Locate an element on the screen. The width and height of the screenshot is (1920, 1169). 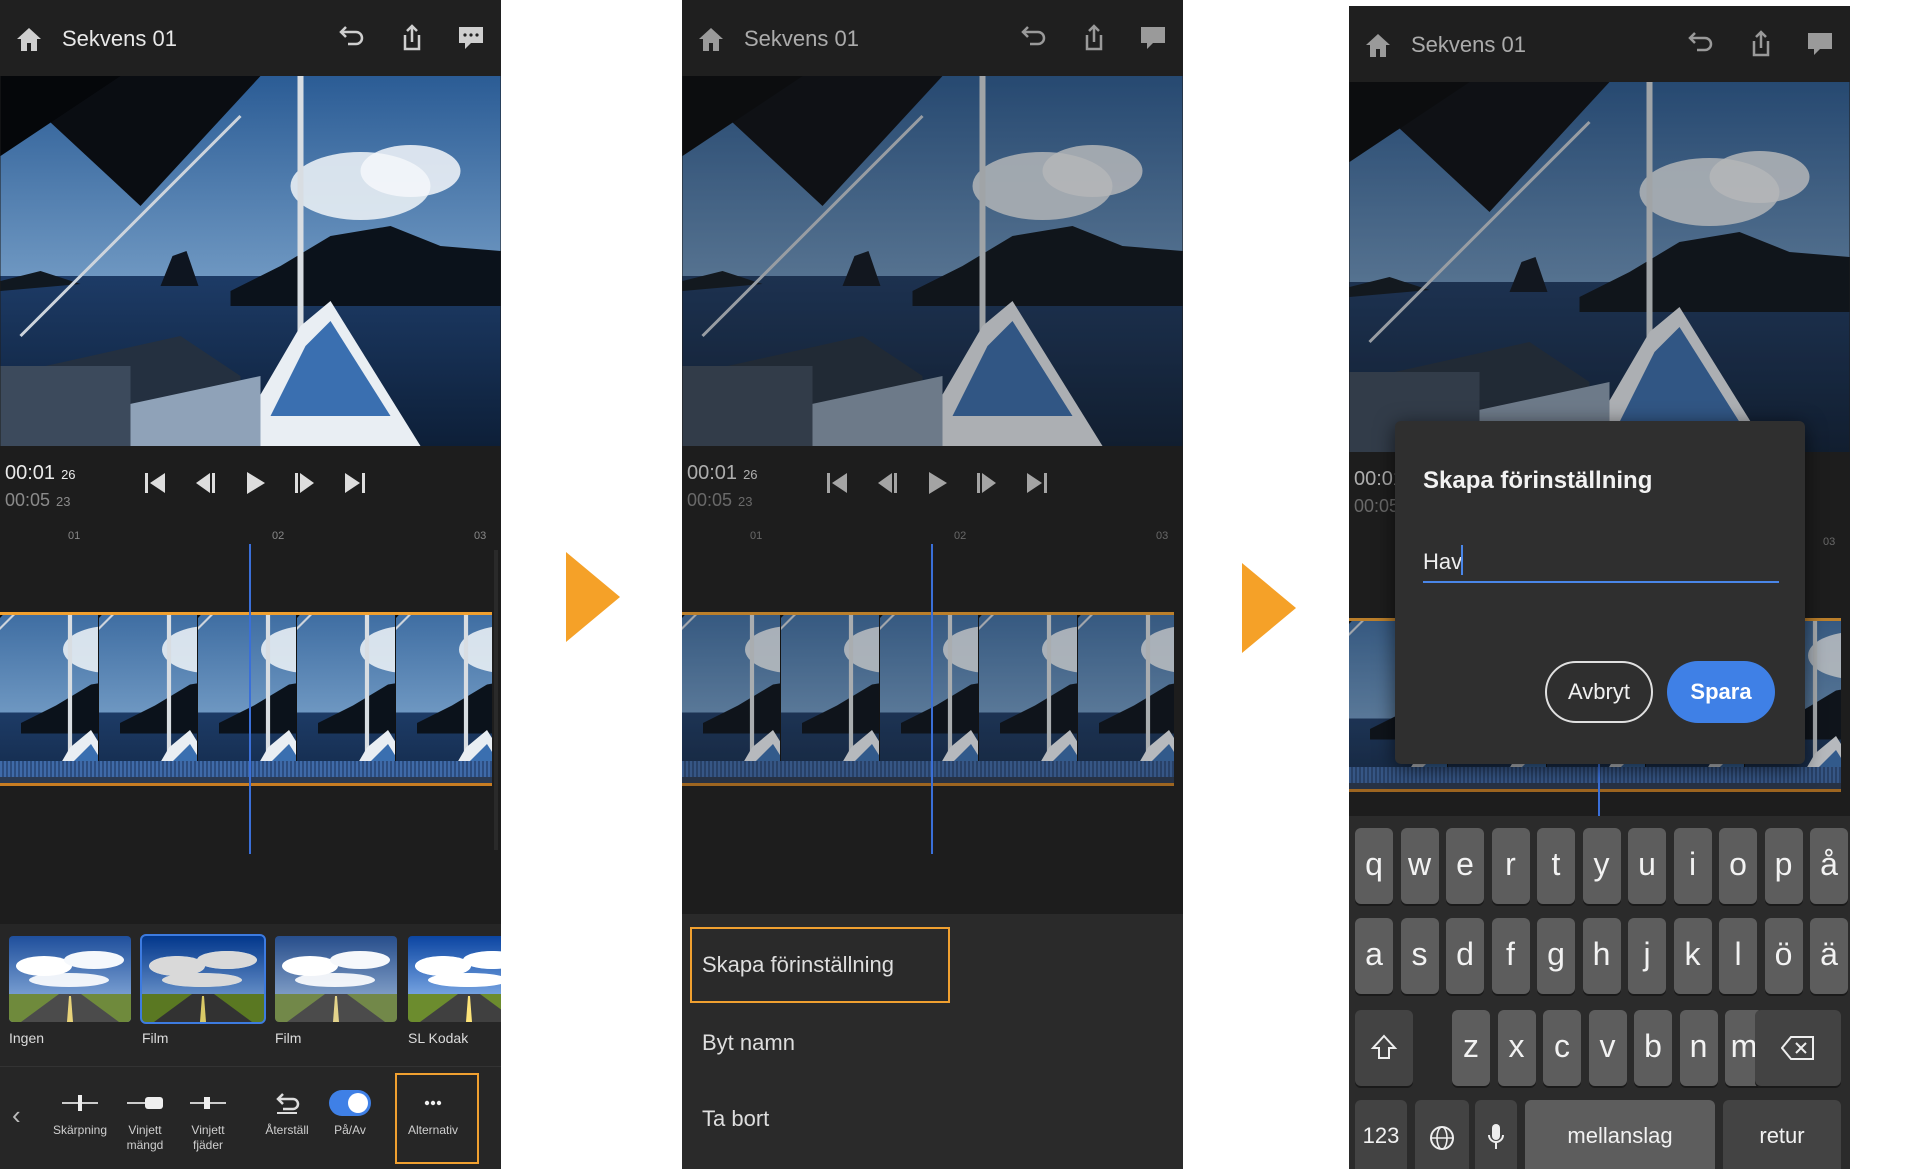
key-letter: g is located at coordinates (1556, 956).